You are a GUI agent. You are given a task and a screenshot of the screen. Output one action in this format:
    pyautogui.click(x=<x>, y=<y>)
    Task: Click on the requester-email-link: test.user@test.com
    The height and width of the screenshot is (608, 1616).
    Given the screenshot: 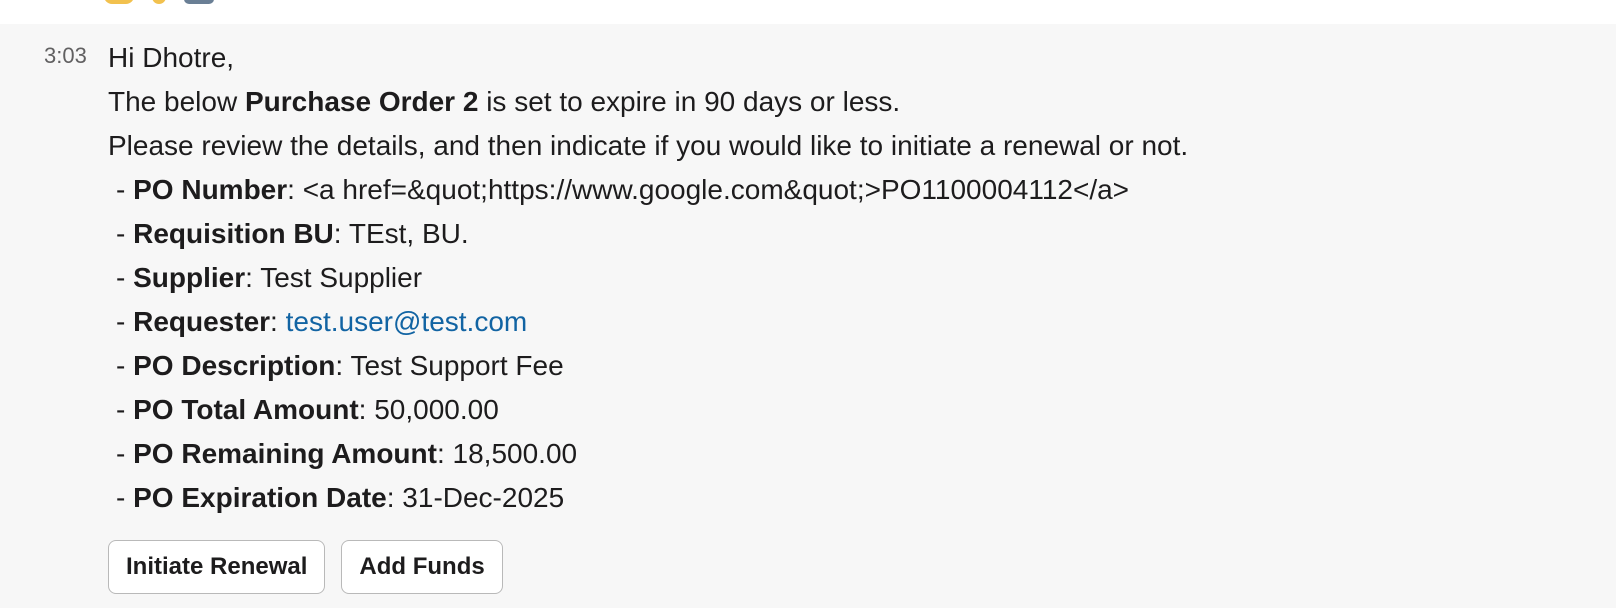 What is the action you would take?
    pyautogui.click(x=407, y=321)
    